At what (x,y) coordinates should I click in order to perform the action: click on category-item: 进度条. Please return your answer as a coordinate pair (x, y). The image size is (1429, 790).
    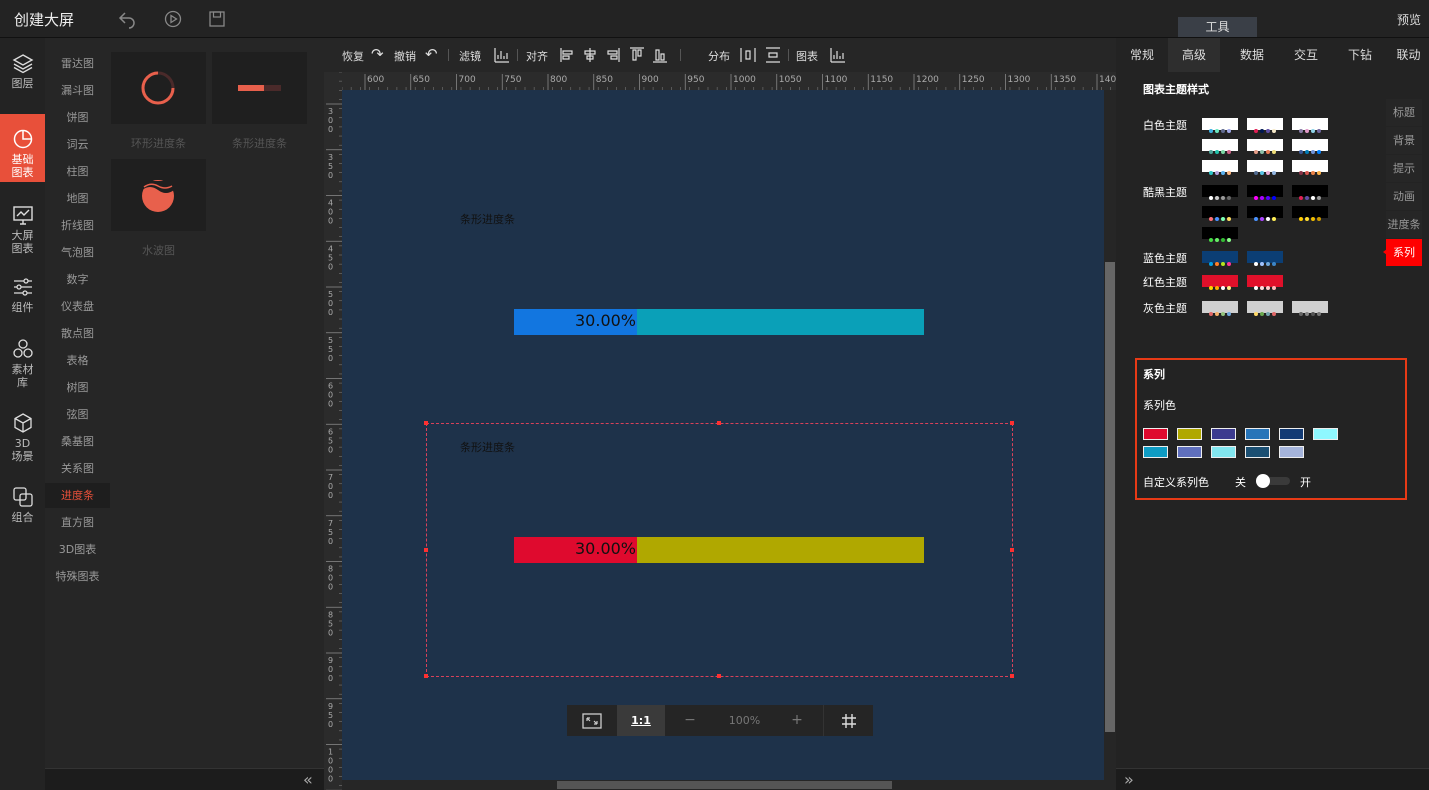
    Looking at the image, I should click on (77, 495).